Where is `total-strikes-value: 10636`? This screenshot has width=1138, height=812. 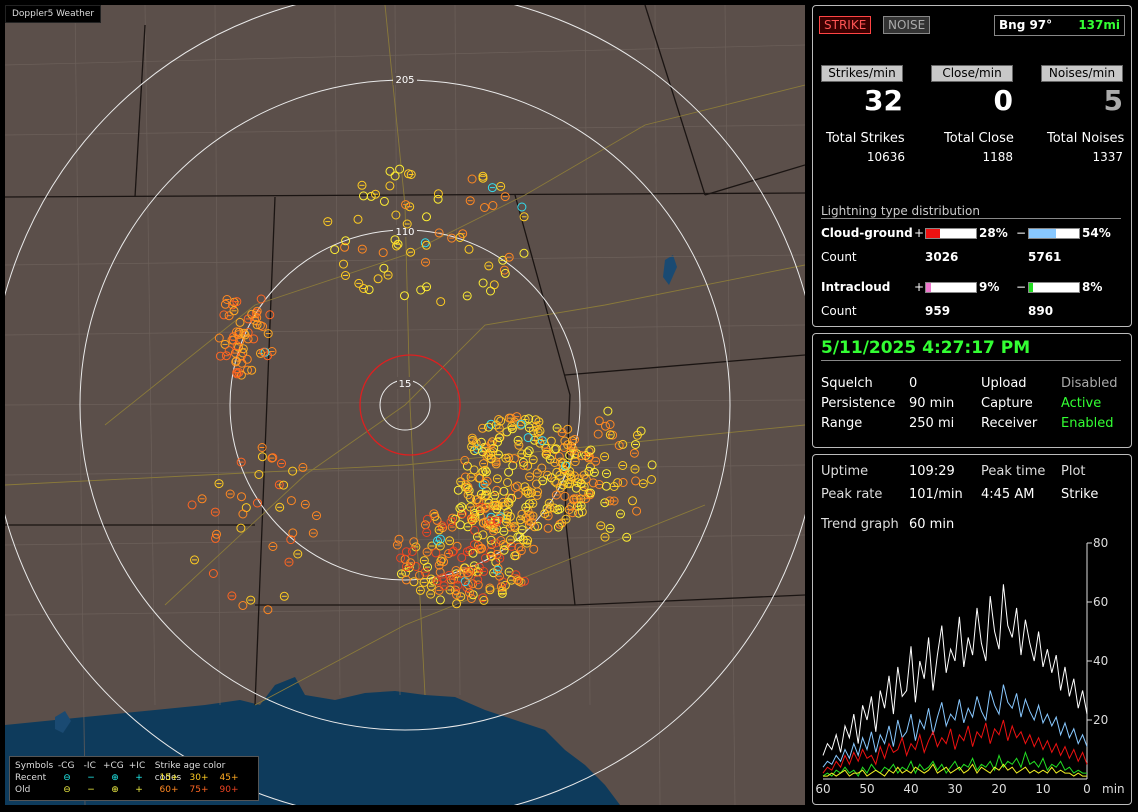 total-strikes-value: 10636 is located at coordinates (885, 157).